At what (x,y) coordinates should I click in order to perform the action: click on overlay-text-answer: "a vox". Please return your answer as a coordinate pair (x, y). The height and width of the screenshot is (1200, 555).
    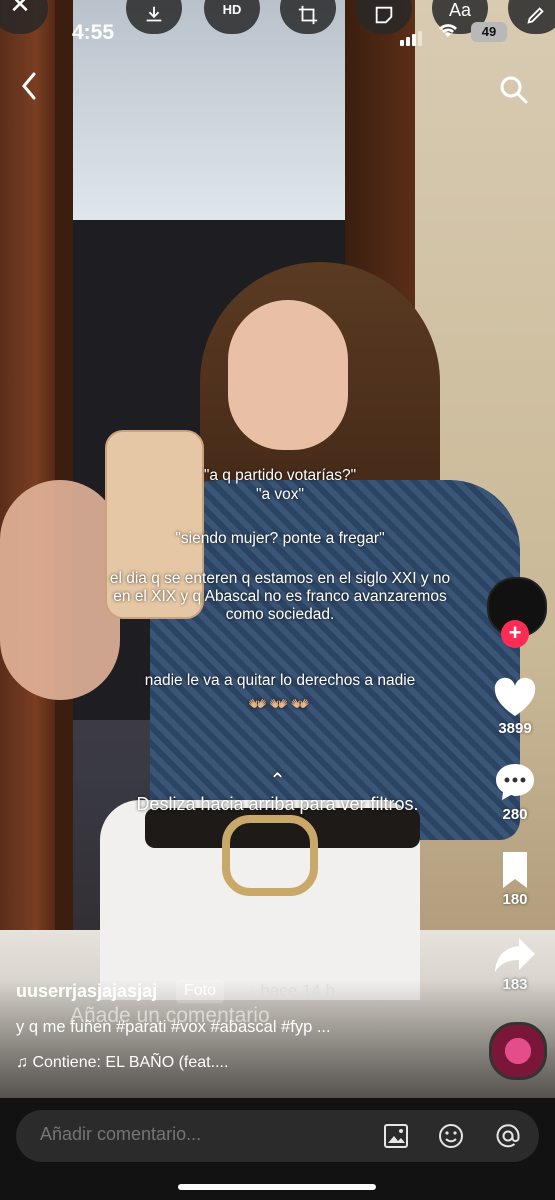
    Looking at the image, I should click on (280, 494).